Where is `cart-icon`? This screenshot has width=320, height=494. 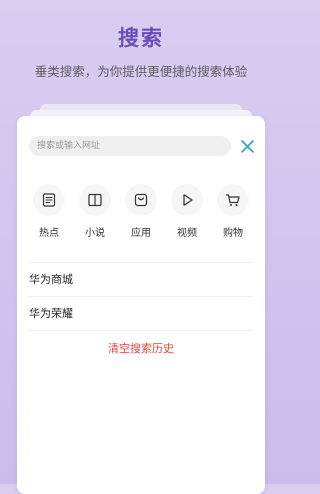 cart-icon is located at coordinates (232, 200).